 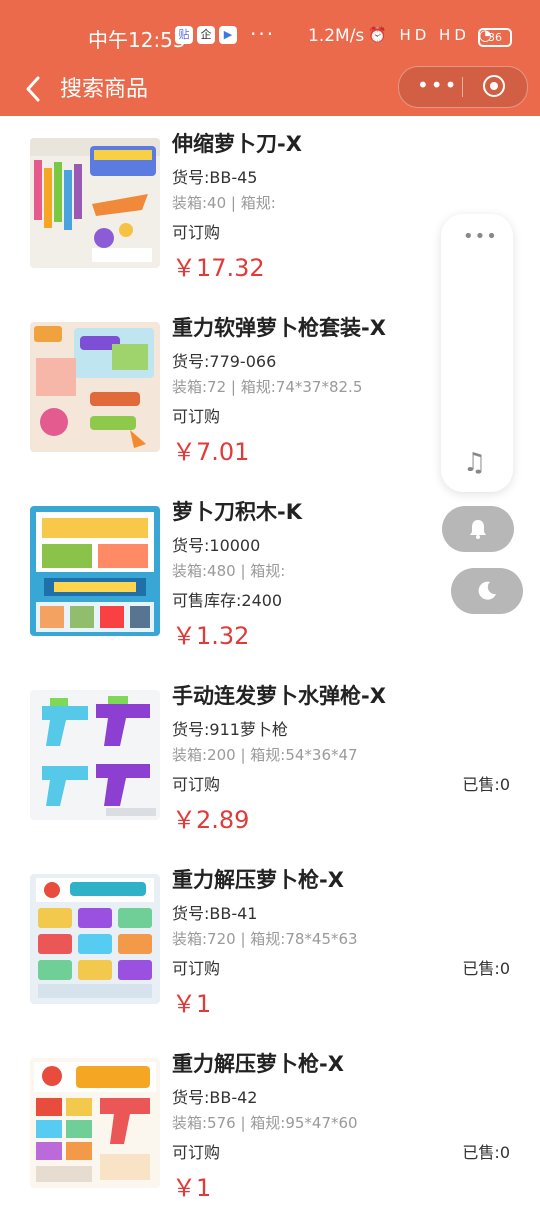 I want to click on product-spec: 装箱:576 | 箱规:95*47*60, so click(x=265, y=1123).